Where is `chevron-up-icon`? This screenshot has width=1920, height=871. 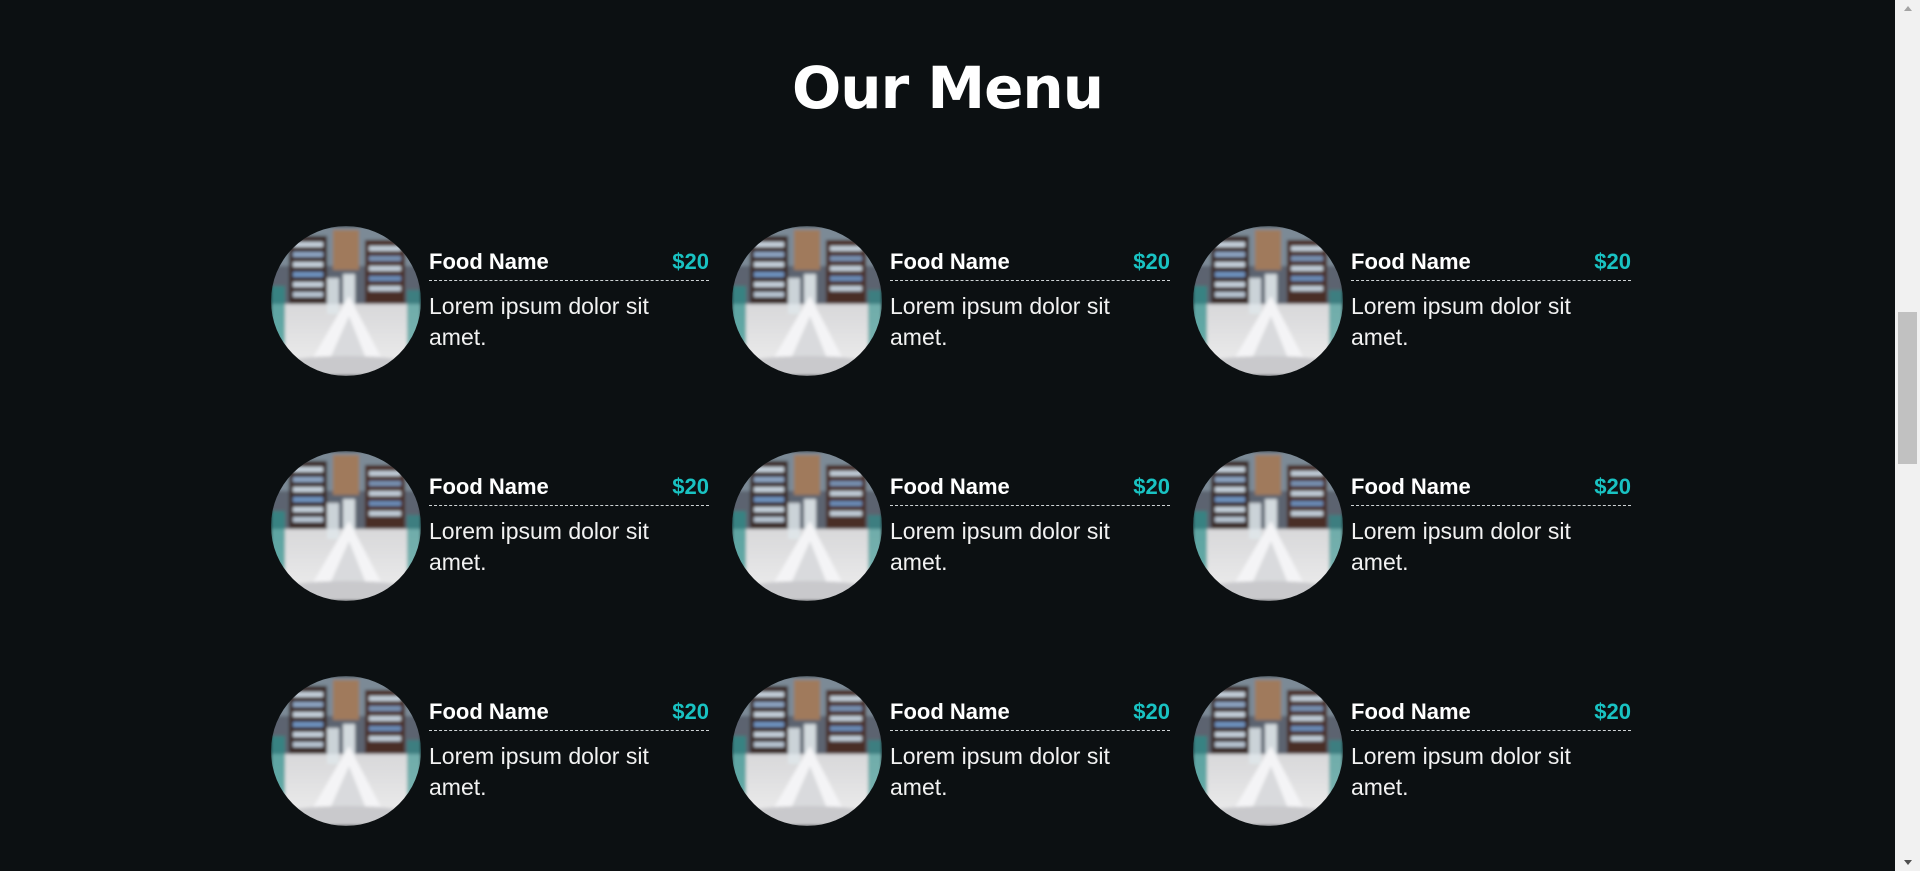 chevron-up-icon is located at coordinates (1907, 8).